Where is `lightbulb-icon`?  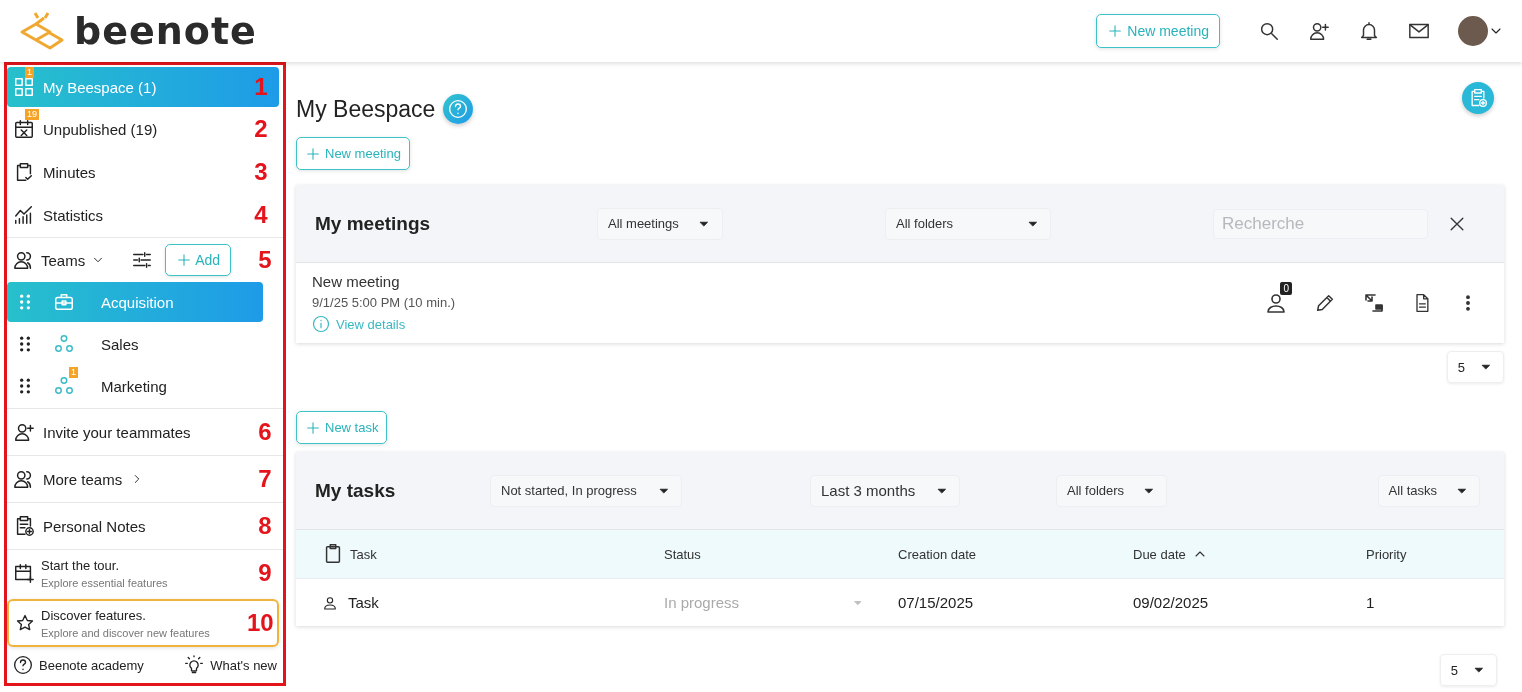
lightbulb-icon is located at coordinates (194, 665).